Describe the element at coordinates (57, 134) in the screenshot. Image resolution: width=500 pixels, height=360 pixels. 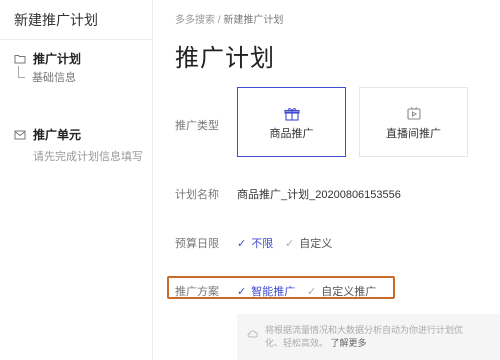
I see `sidebar-item-unit-label: 推广单元` at that location.